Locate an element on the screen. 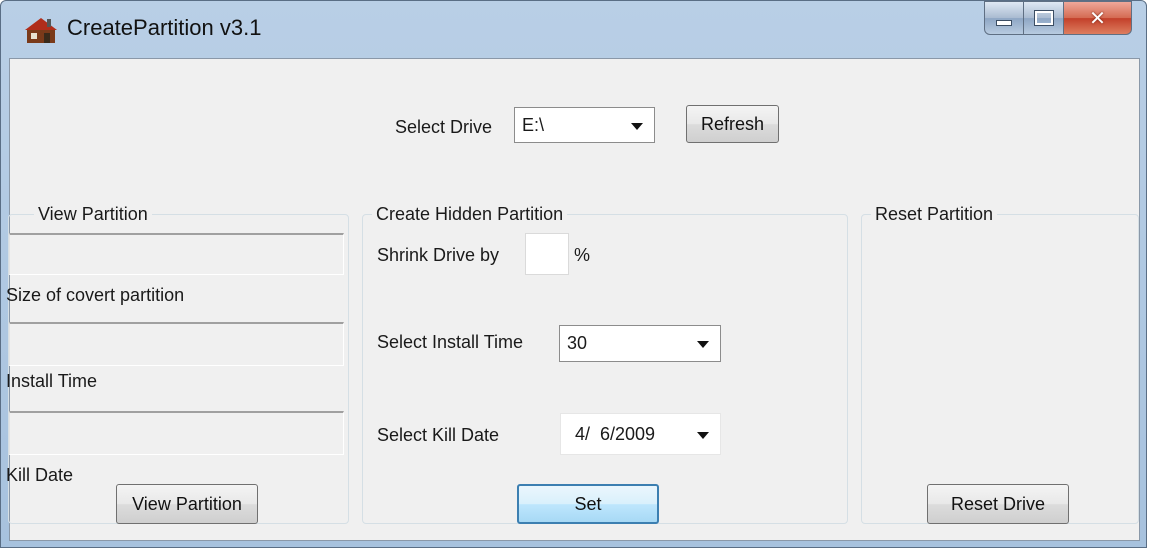 The image size is (1150, 548). view-partition-button: View Partition is located at coordinates (187, 504).